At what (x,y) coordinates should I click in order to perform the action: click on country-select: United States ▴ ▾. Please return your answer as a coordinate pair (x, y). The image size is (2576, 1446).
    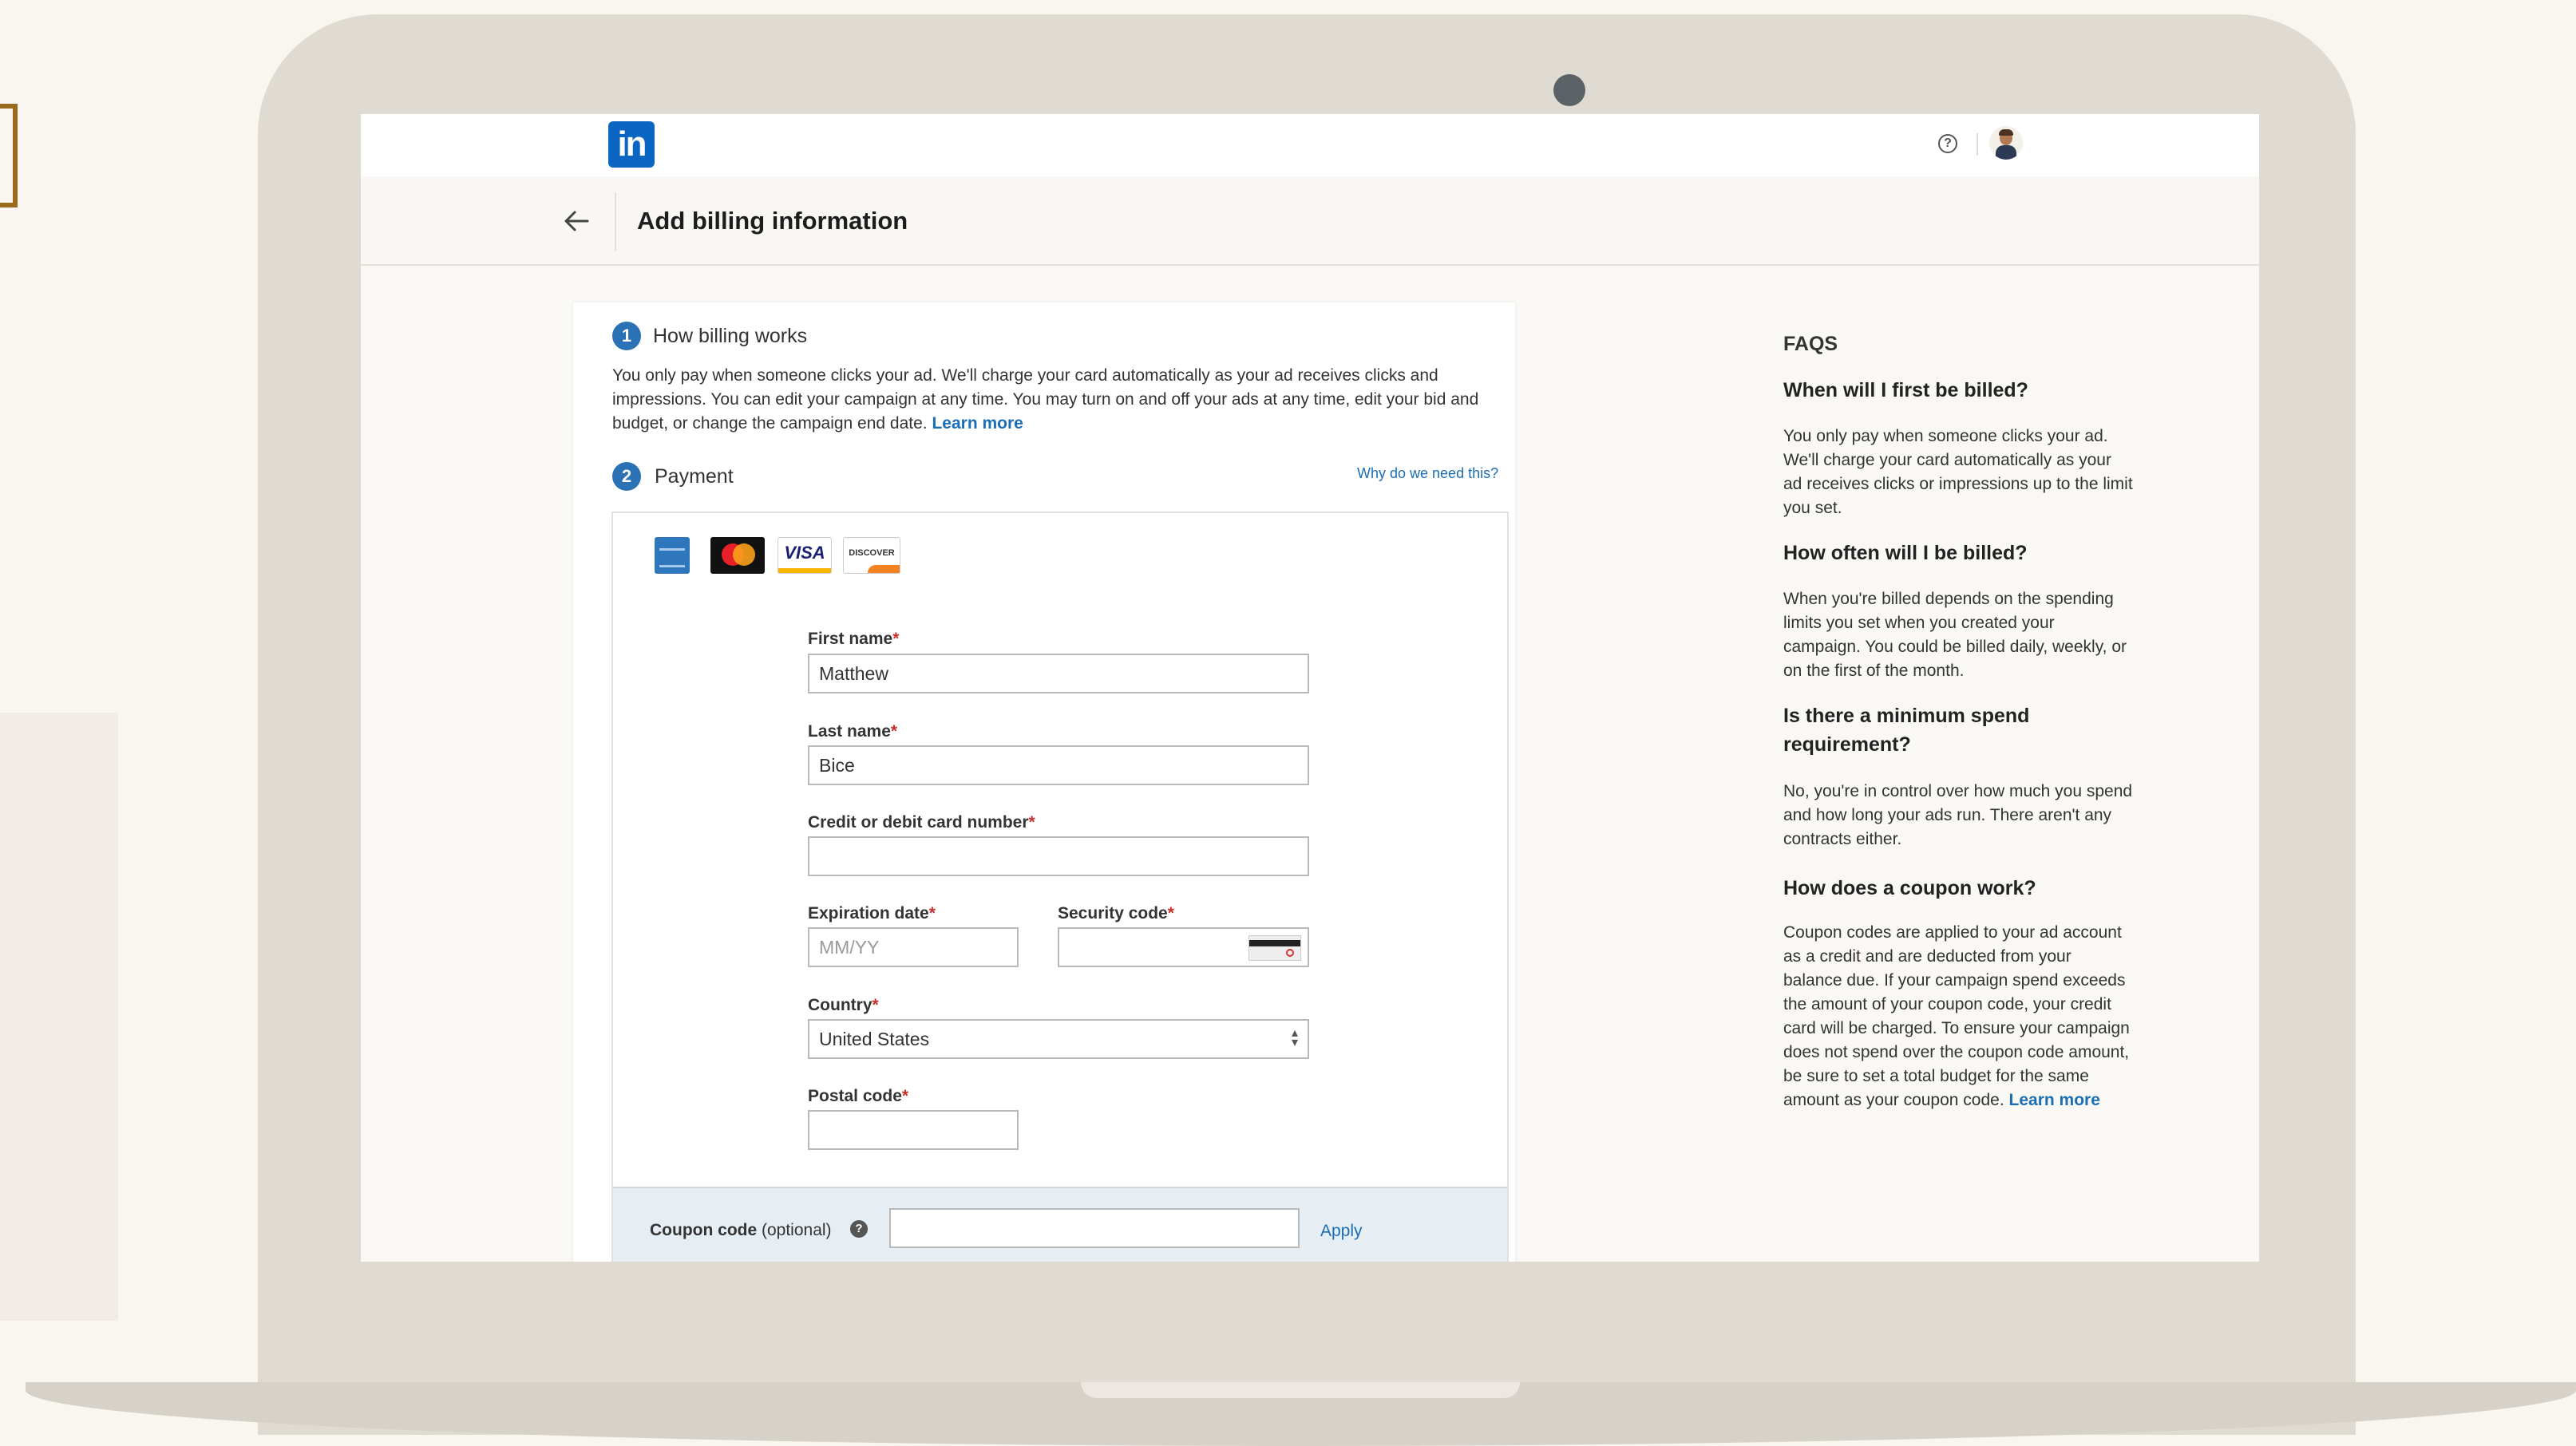
    Looking at the image, I should click on (1058, 1039).